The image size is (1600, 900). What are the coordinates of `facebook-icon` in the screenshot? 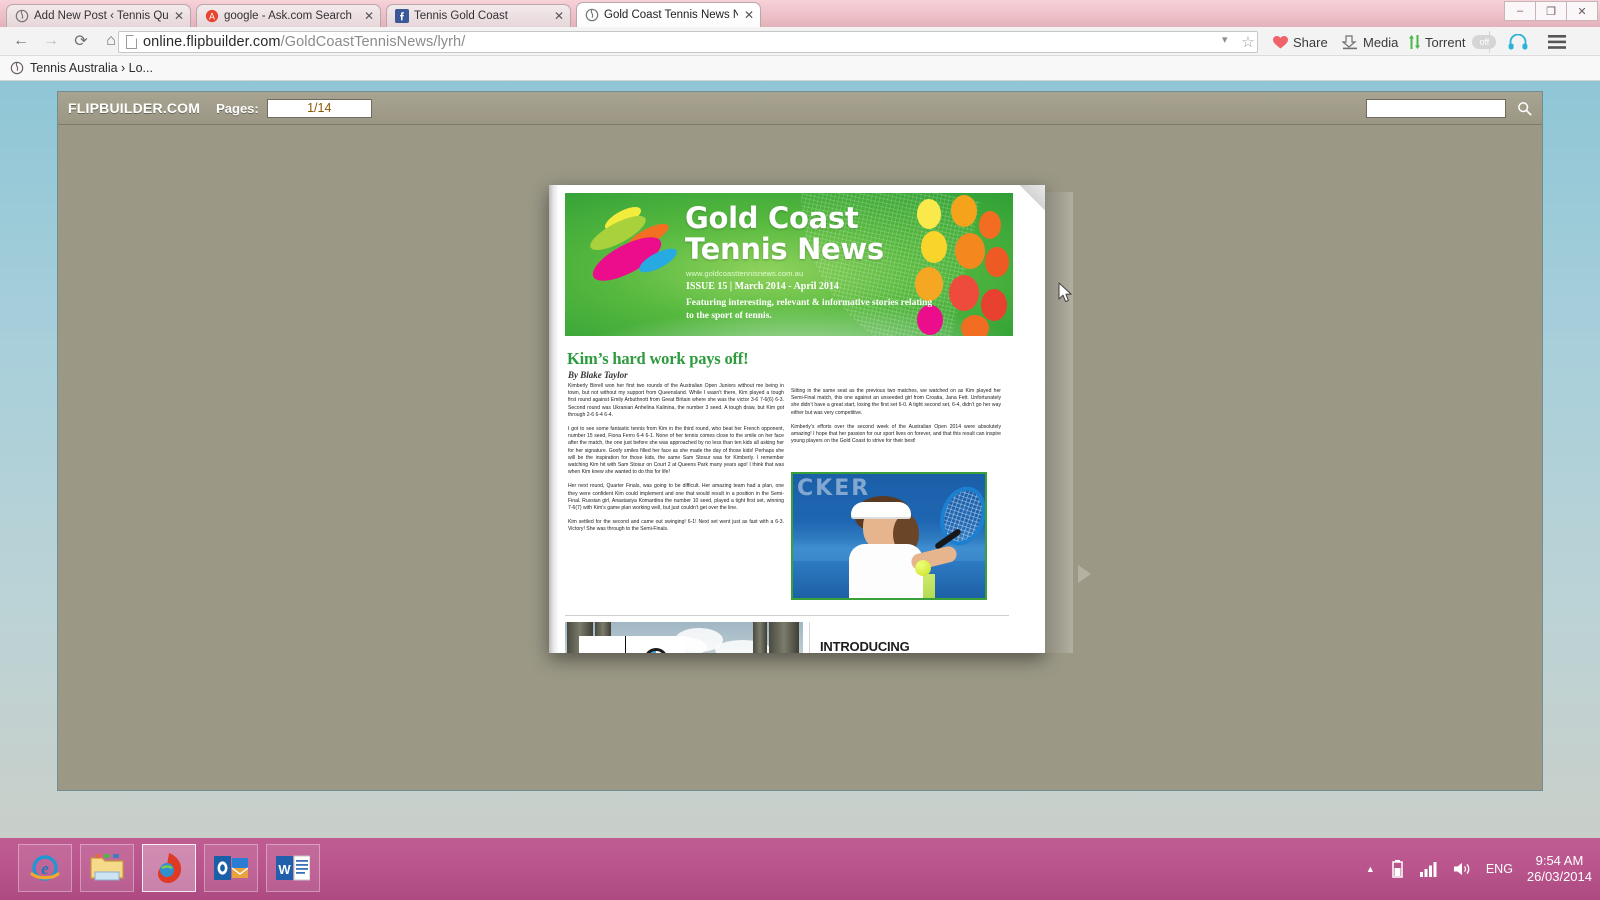 It's located at (402, 16).